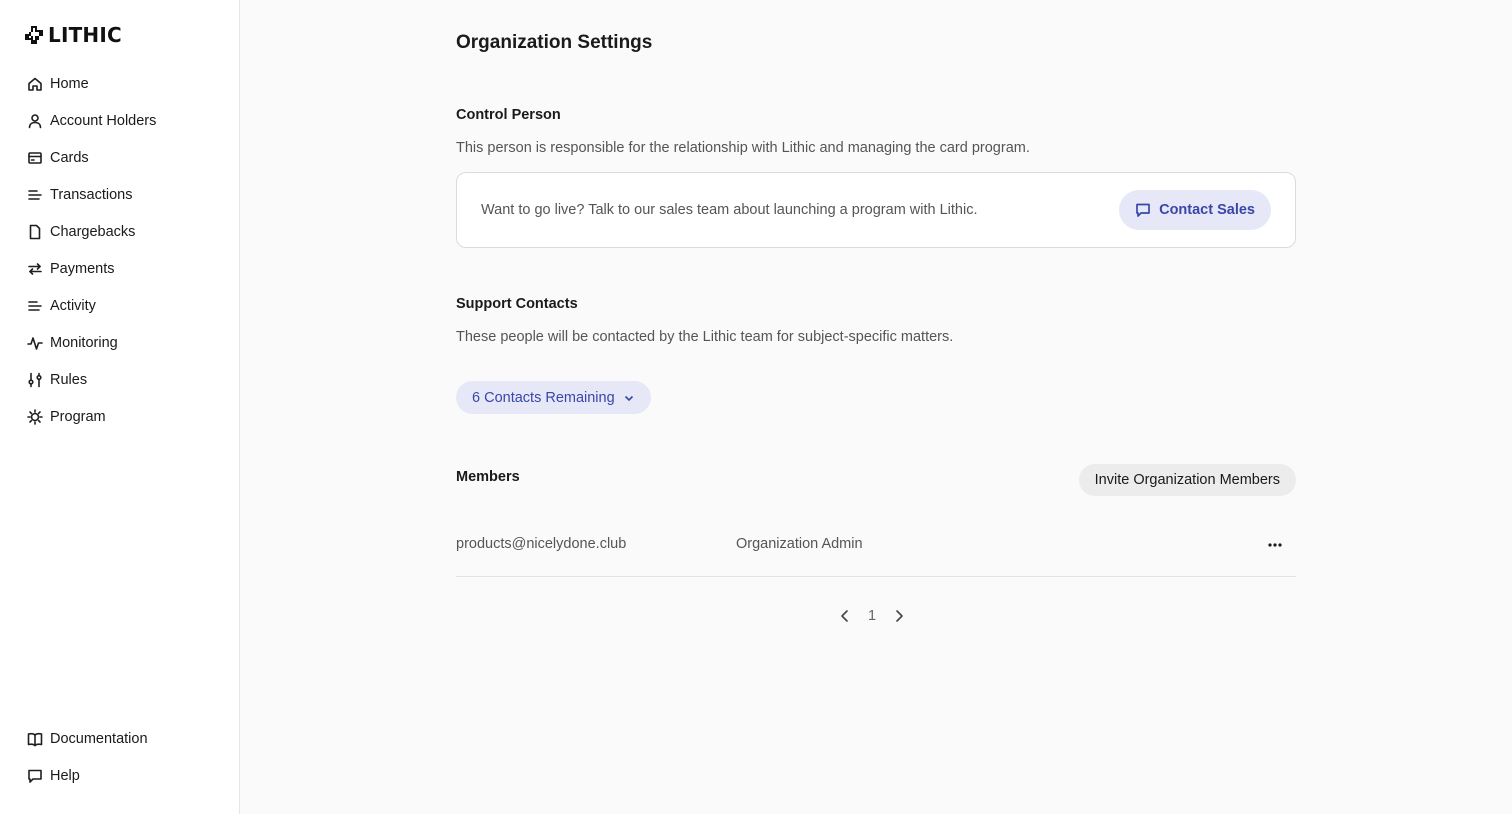 This screenshot has width=1512, height=814. What do you see at coordinates (543, 397) in the screenshot?
I see `contacts-remaining-label: 6 Contacts Remaining` at bounding box center [543, 397].